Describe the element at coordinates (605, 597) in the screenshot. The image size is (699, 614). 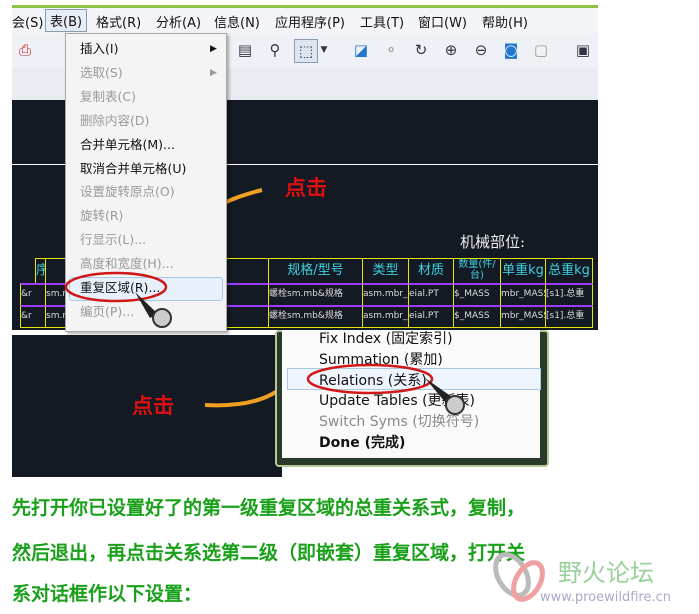
I see `watermark-url: www.proewildfire.cn` at that location.